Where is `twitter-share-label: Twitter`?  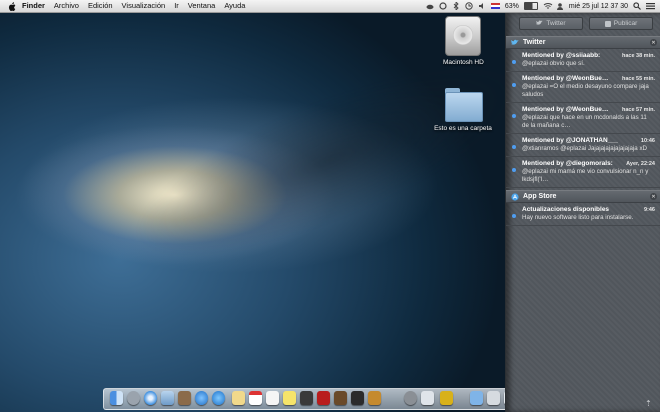
twitter-share-label: Twitter is located at coordinates (556, 23).